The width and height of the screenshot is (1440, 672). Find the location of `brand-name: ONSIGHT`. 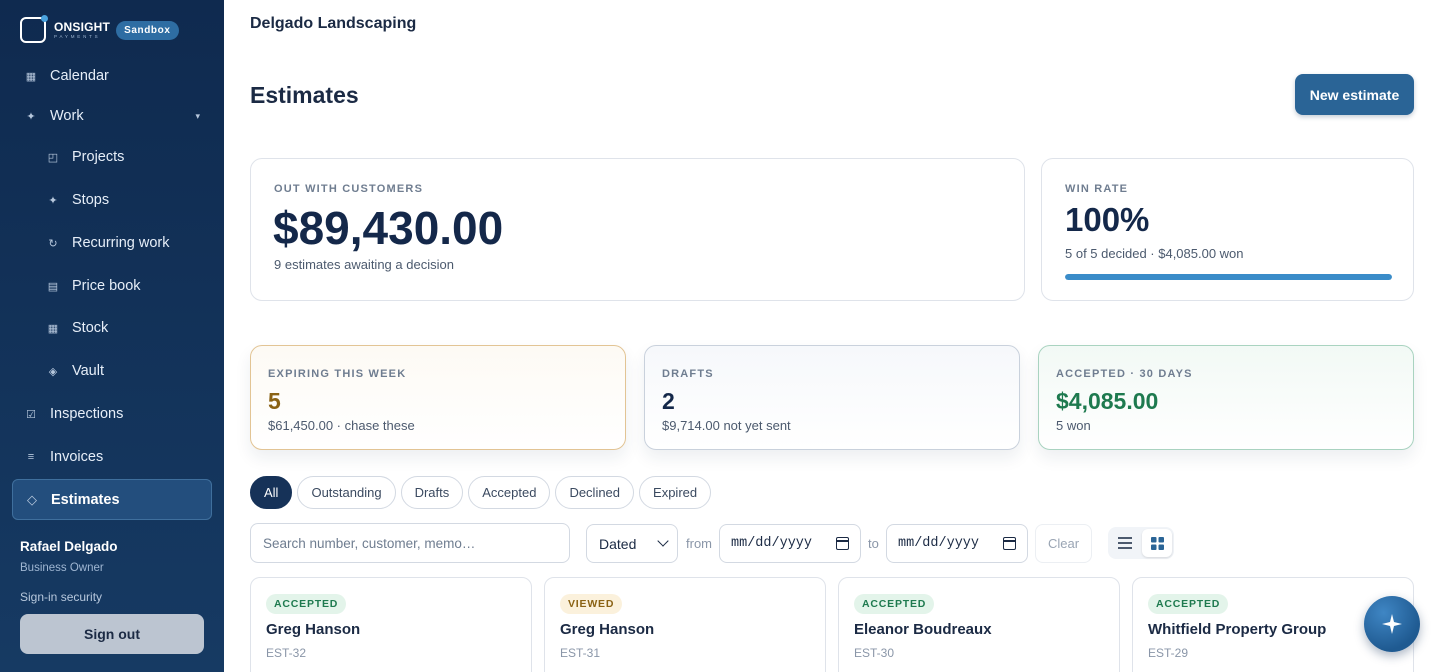

brand-name: ONSIGHT is located at coordinates (82, 26).